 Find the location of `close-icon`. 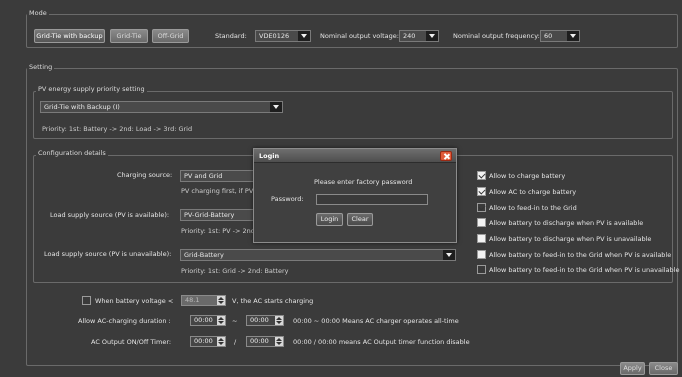

close-icon is located at coordinates (446, 156).